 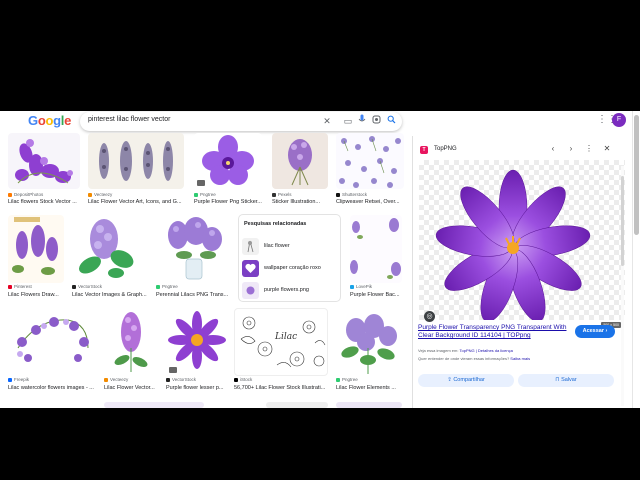 I want to click on panel-scrollbar-thumb, so click(x=622, y=221).